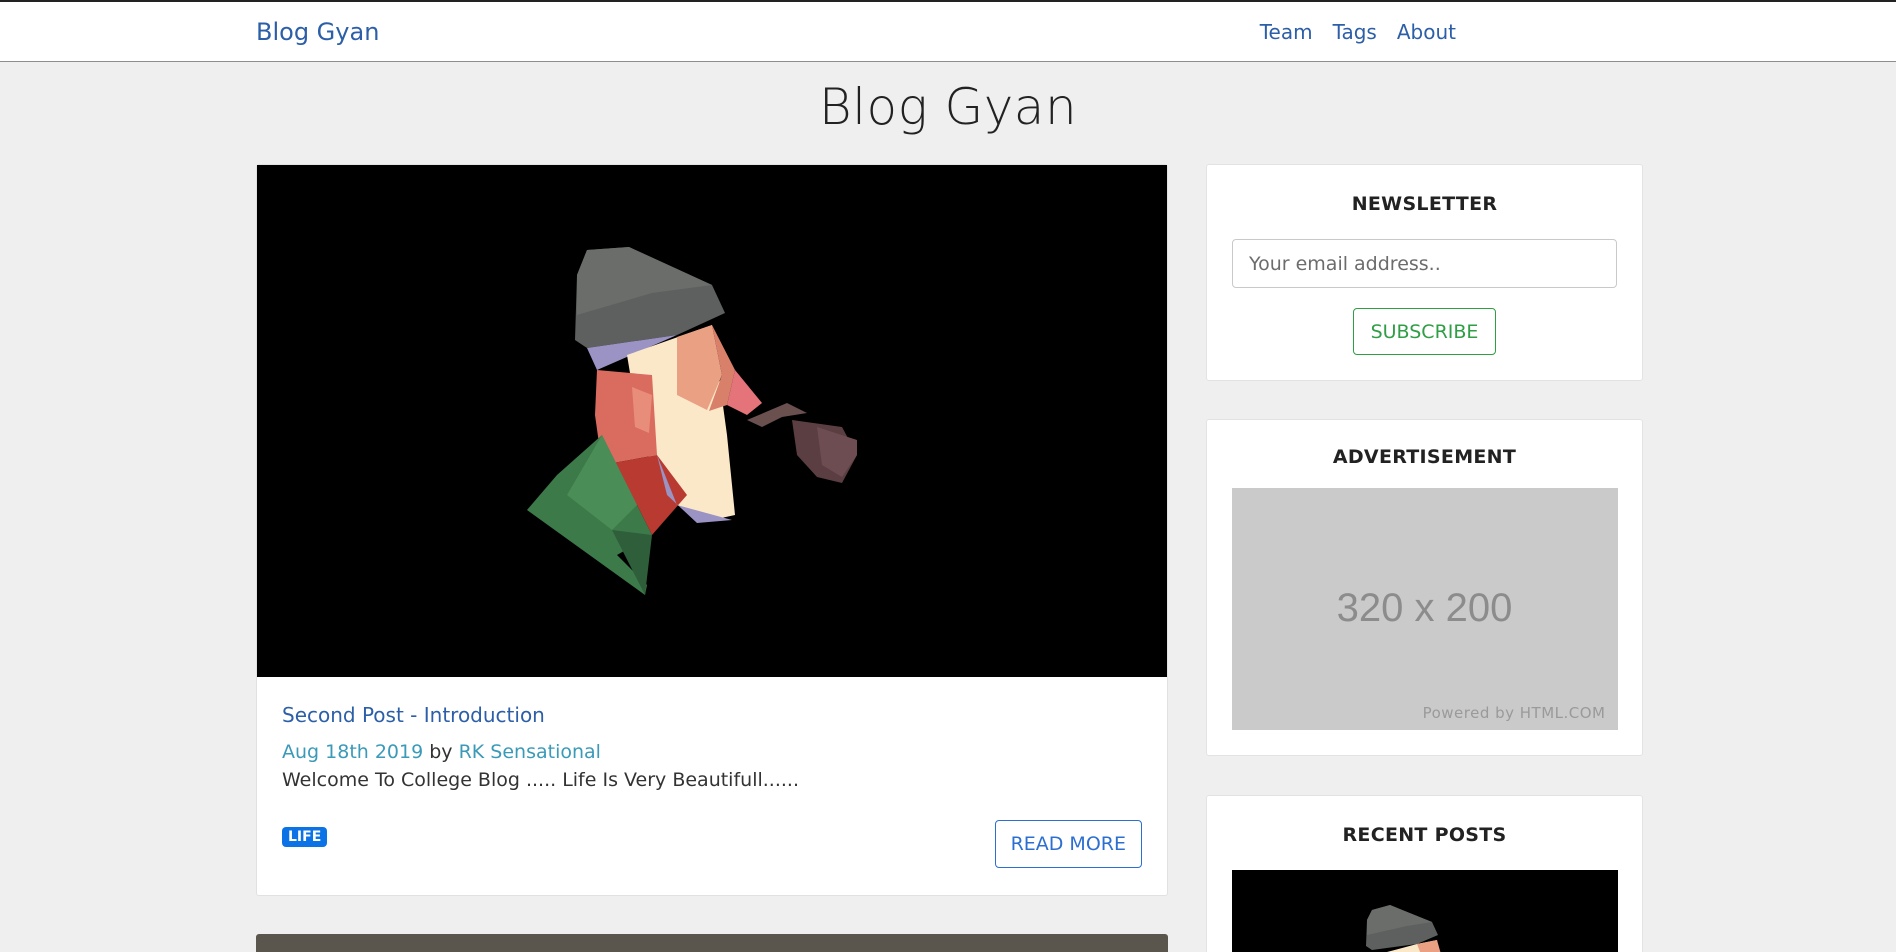 This screenshot has height=952, width=1896. I want to click on recent-posts-title: RECENT POSTS, so click(1424, 835).